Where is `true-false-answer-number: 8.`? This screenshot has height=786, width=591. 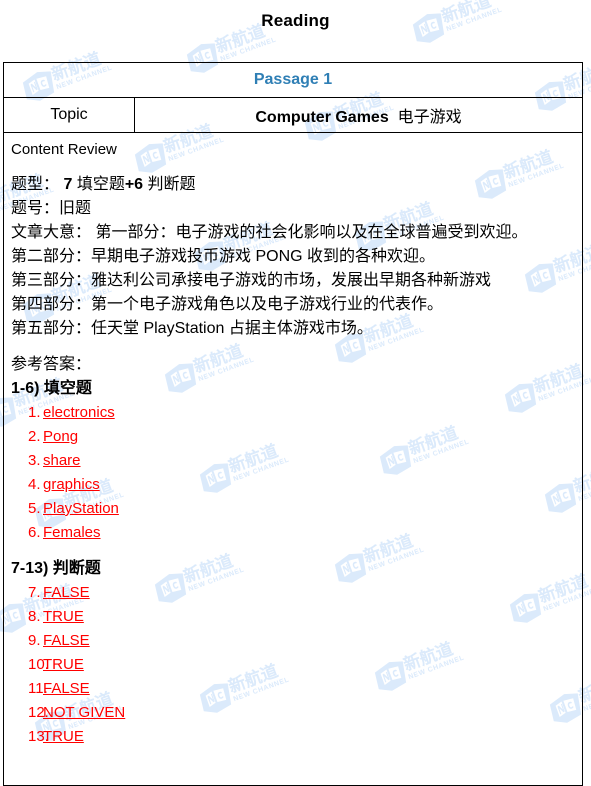 true-false-answer-number: 8. is located at coordinates (34, 616).